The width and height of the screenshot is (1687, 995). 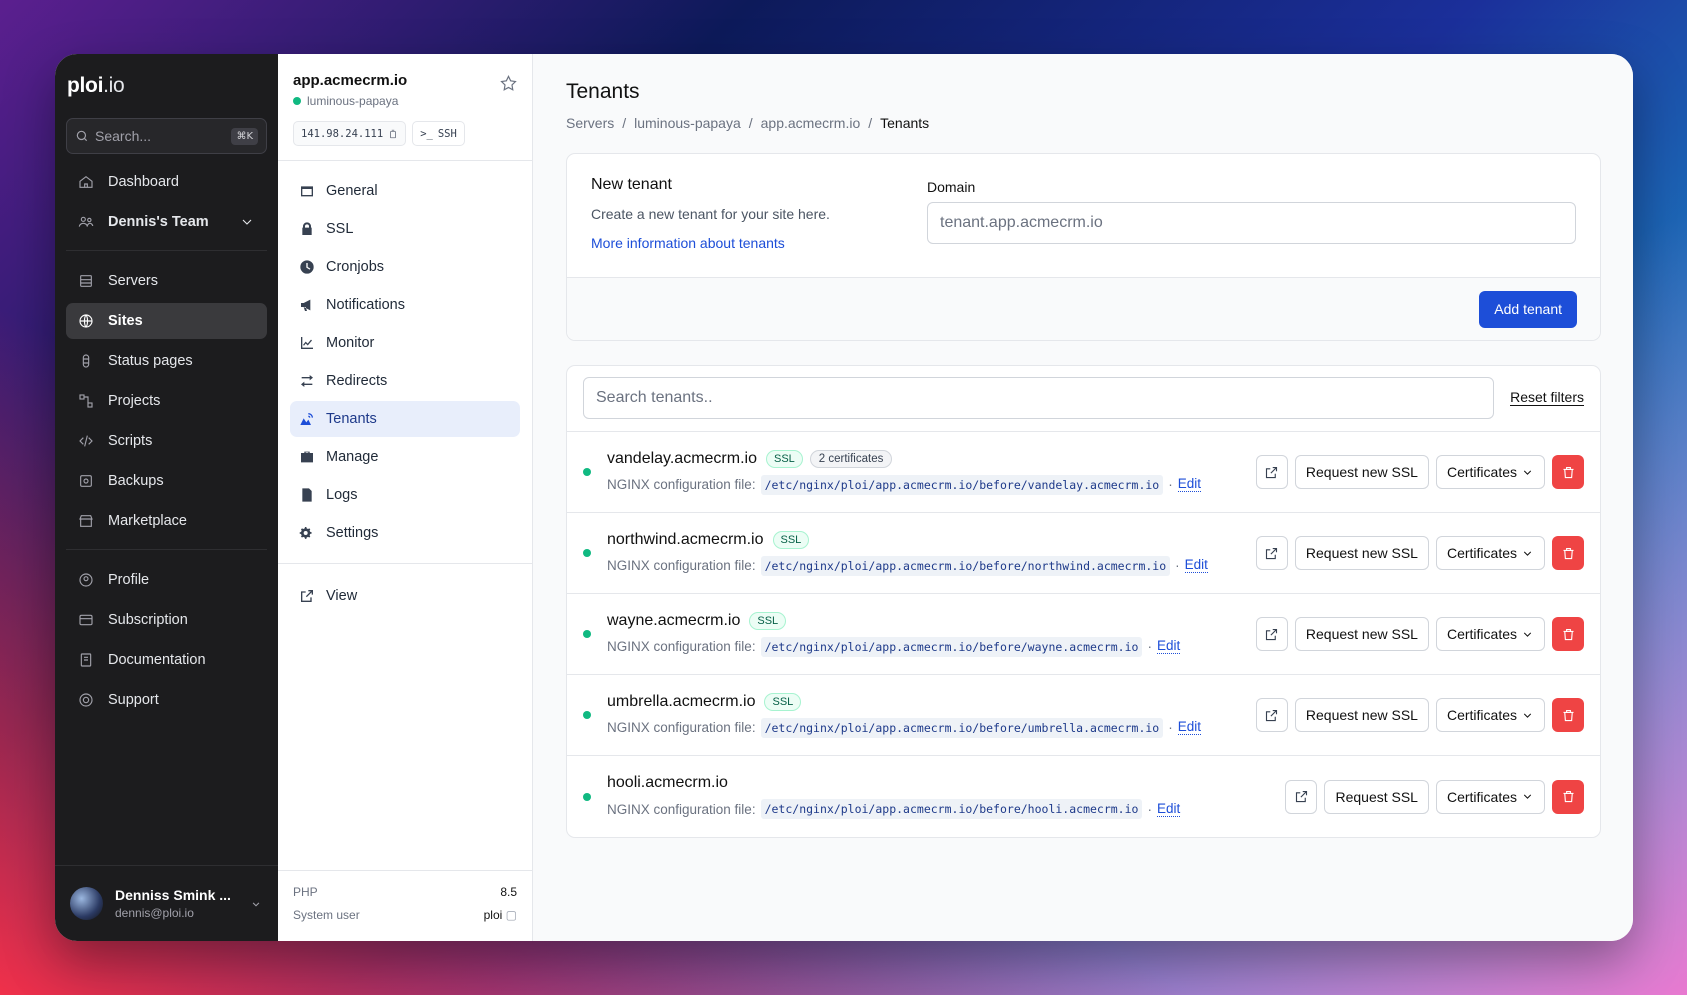 I want to click on tenant-name: umbrella.acmecrm.io, so click(x=681, y=702).